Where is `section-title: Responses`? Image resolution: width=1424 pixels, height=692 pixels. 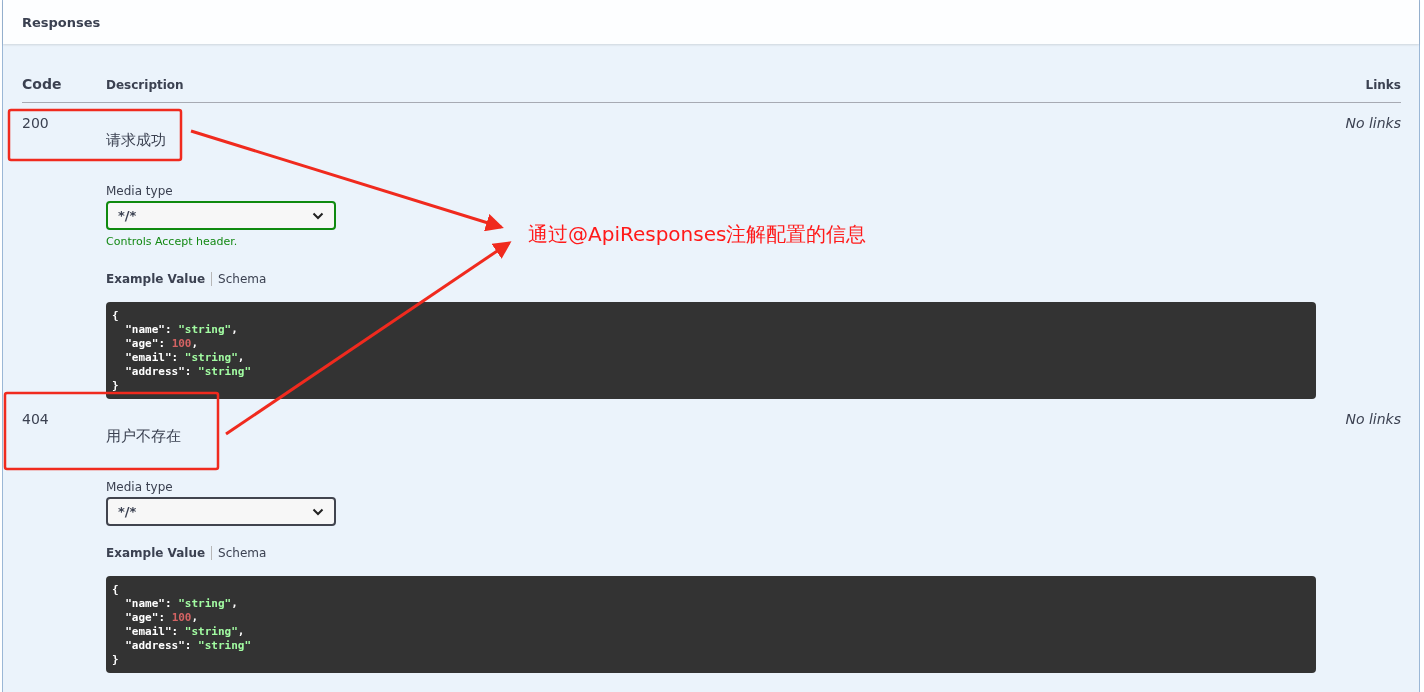 section-title: Responses is located at coordinates (61, 22).